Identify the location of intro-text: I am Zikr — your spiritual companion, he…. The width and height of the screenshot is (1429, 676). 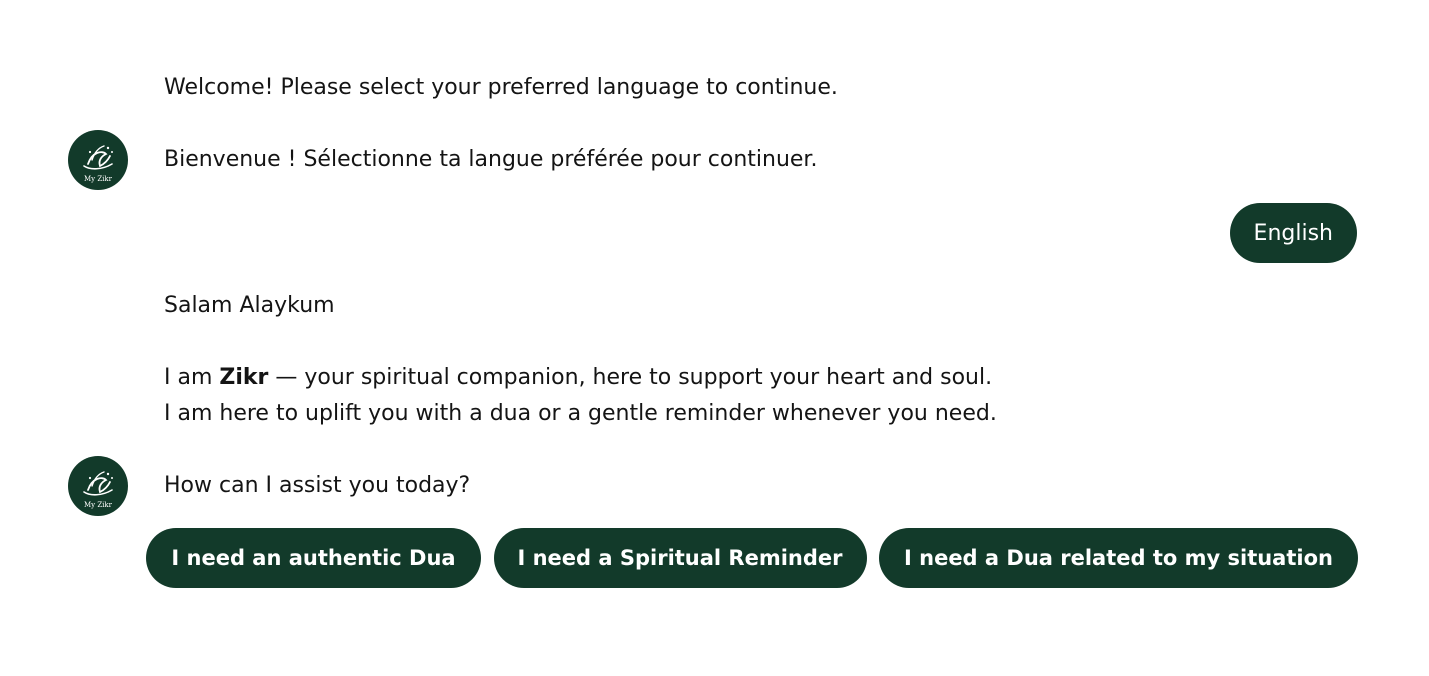
(580, 378).